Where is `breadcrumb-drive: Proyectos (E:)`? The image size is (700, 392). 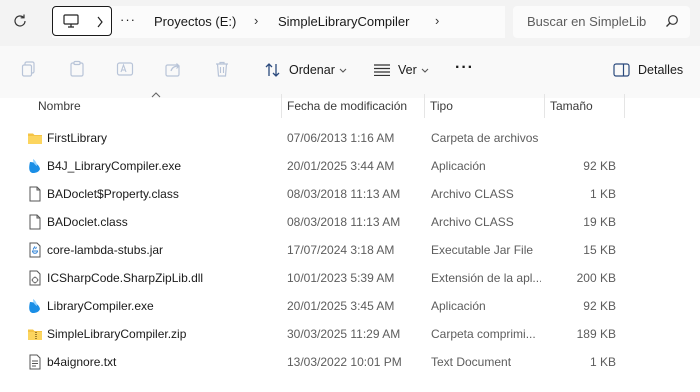
breadcrumb-drive: Proyectos (E:) is located at coordinates (195, 21).